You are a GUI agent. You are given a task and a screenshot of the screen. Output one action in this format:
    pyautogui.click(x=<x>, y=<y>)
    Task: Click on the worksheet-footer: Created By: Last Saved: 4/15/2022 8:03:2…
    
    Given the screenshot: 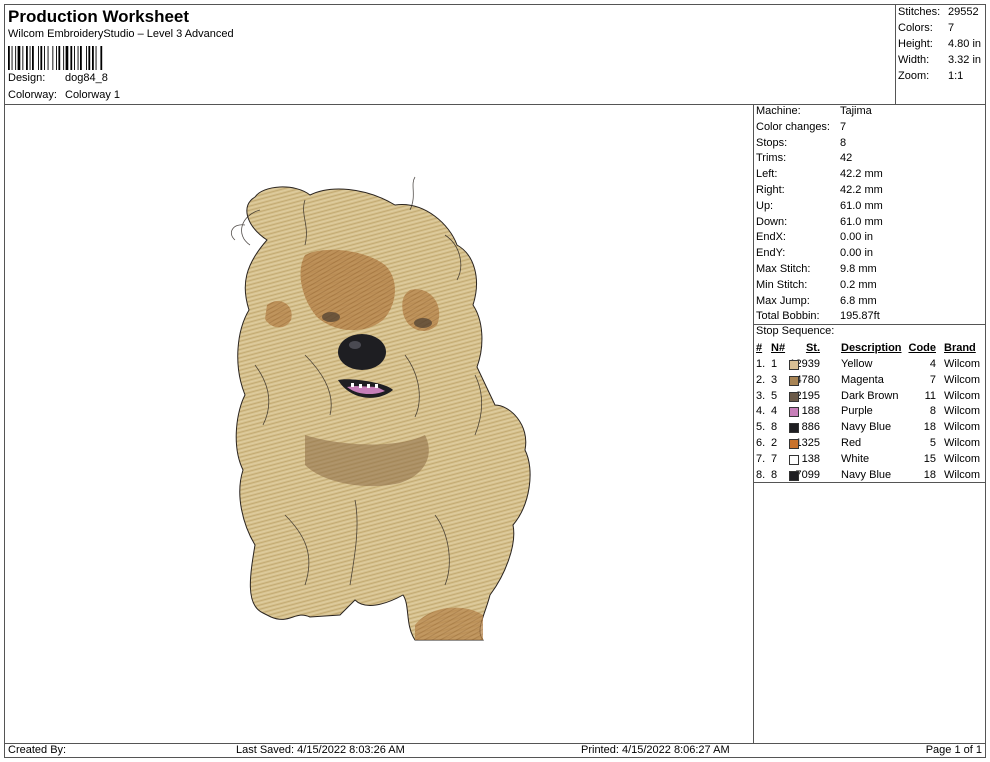 What is the action you would take?
    pyautogui.click(x=495, y=750)
    